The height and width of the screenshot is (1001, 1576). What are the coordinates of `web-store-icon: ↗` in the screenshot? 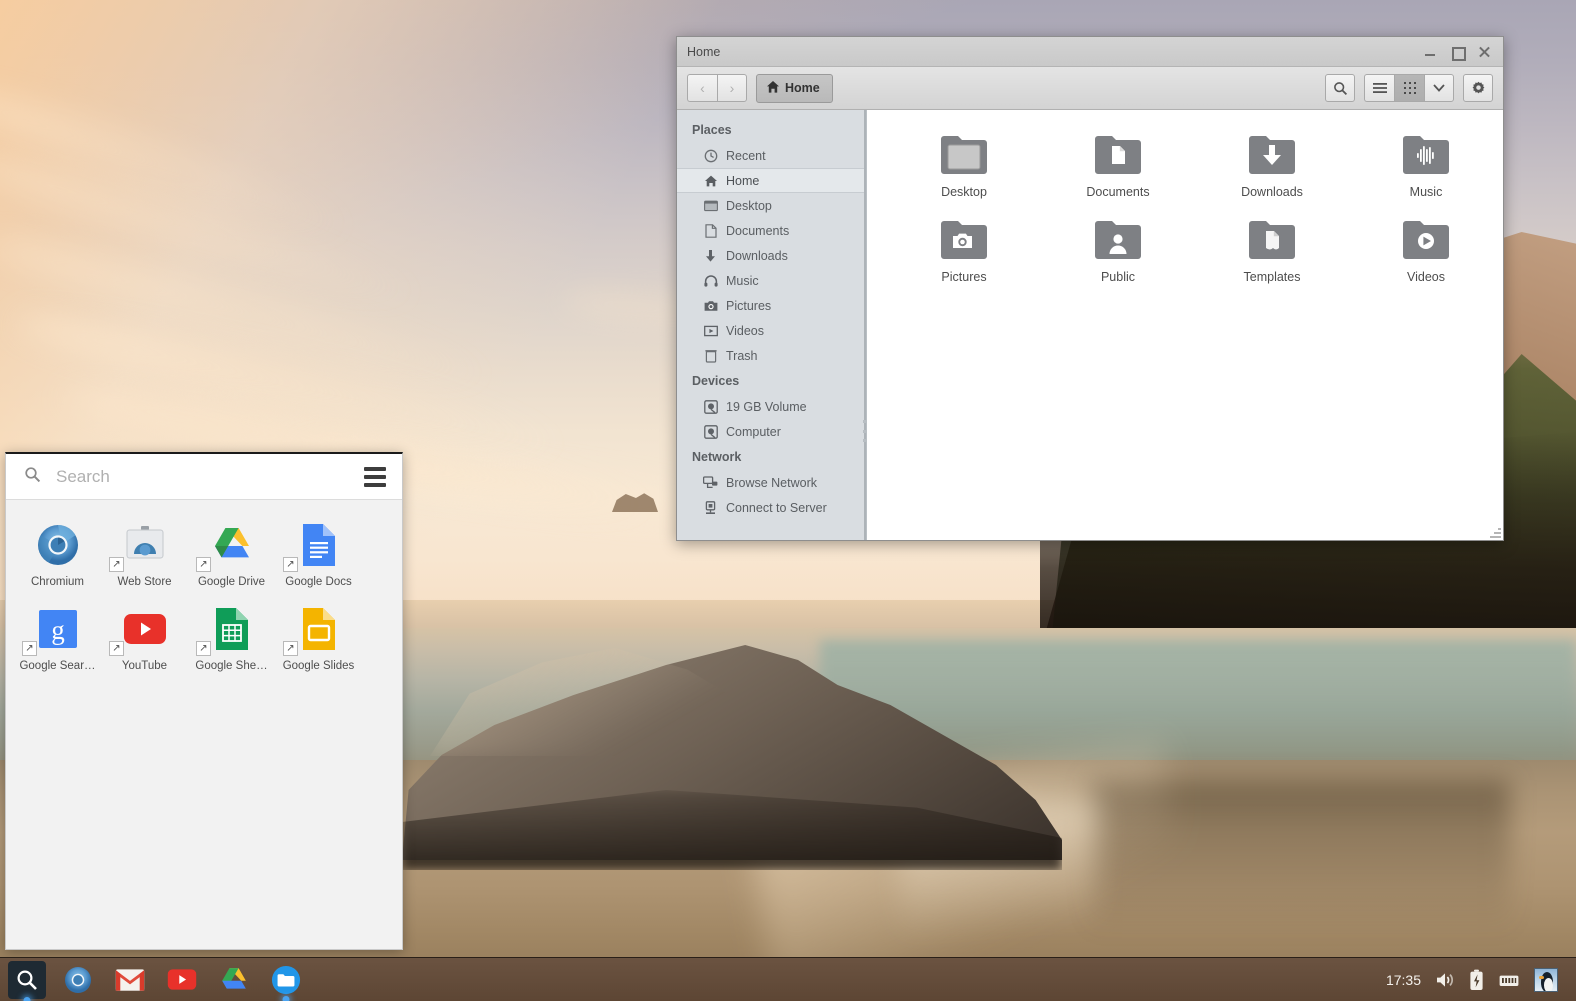 It's located at (144, 546).